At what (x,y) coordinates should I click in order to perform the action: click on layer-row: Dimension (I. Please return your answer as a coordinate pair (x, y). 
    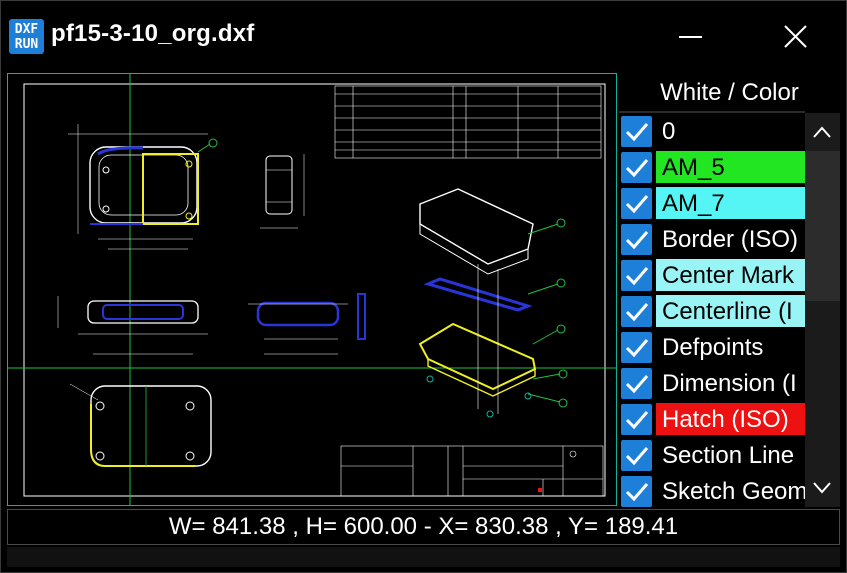
    Looking at the image, I should click on (712, 383).